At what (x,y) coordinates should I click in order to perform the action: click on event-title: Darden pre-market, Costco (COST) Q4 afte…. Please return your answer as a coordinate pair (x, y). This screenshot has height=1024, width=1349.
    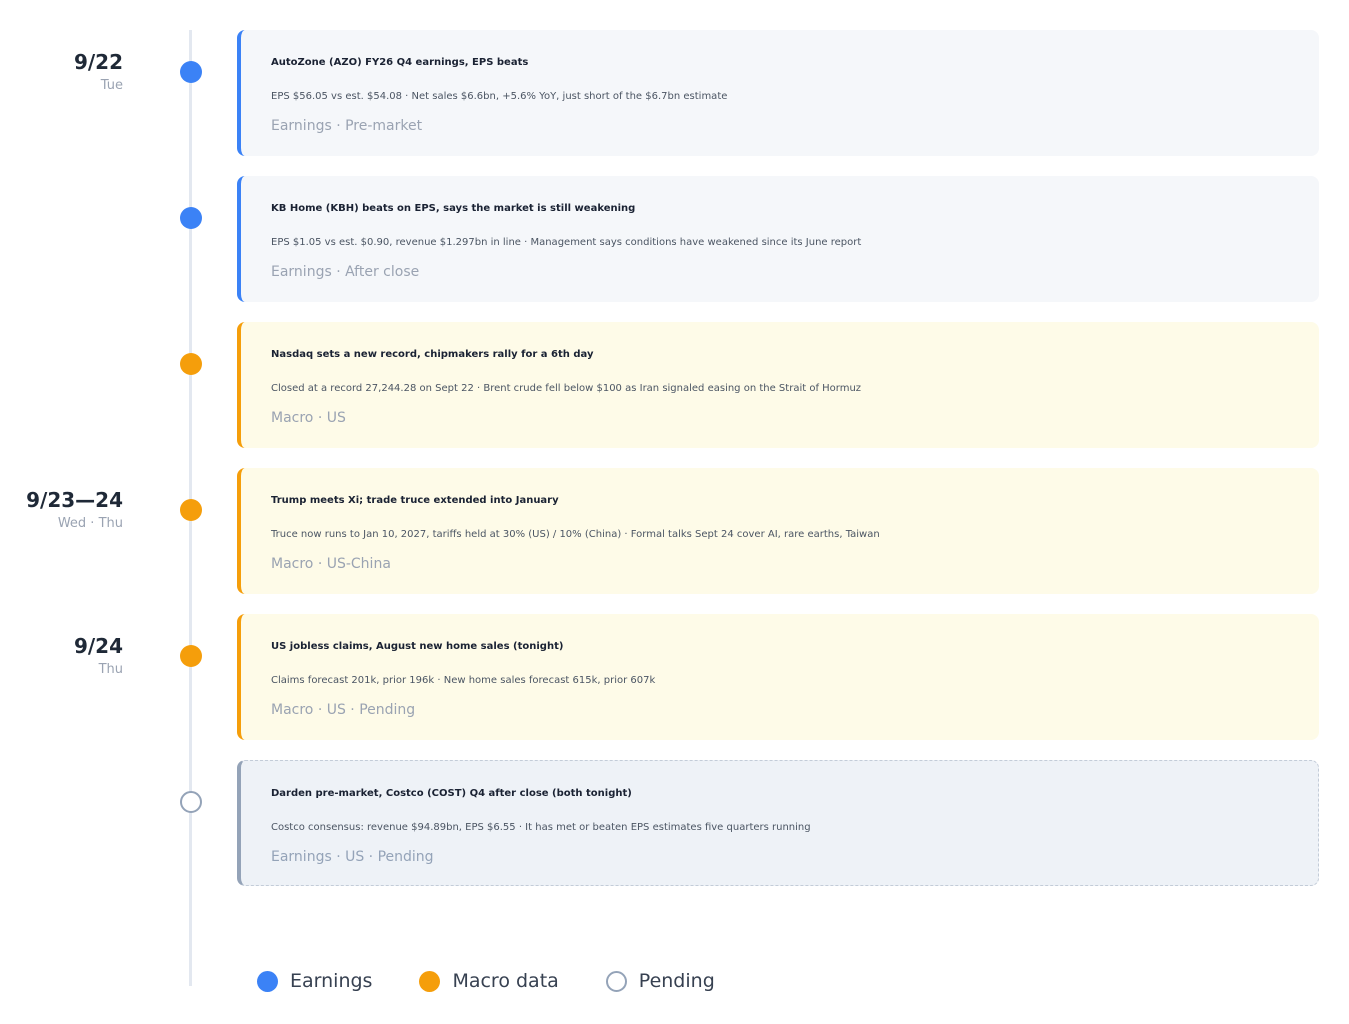
    Looking at the image, I should click on (451, 793).